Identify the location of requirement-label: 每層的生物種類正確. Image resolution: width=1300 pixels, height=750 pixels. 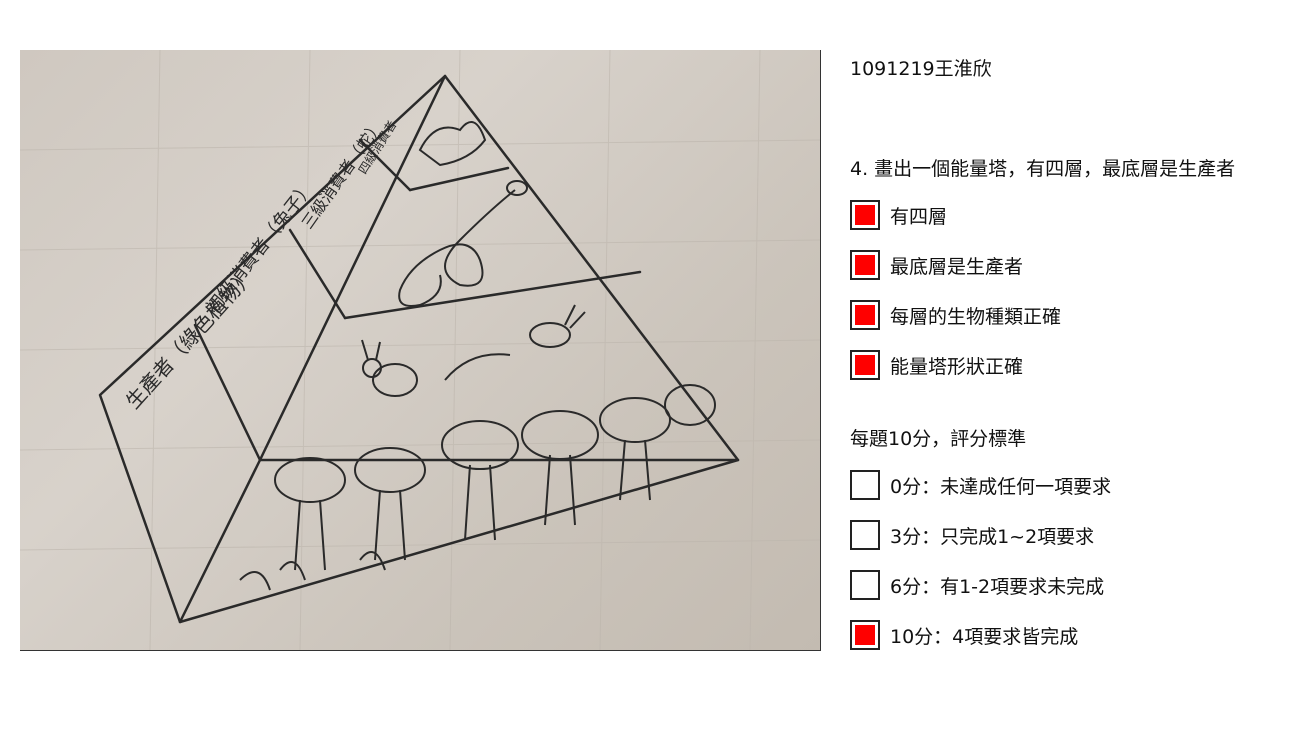
(976, 316).